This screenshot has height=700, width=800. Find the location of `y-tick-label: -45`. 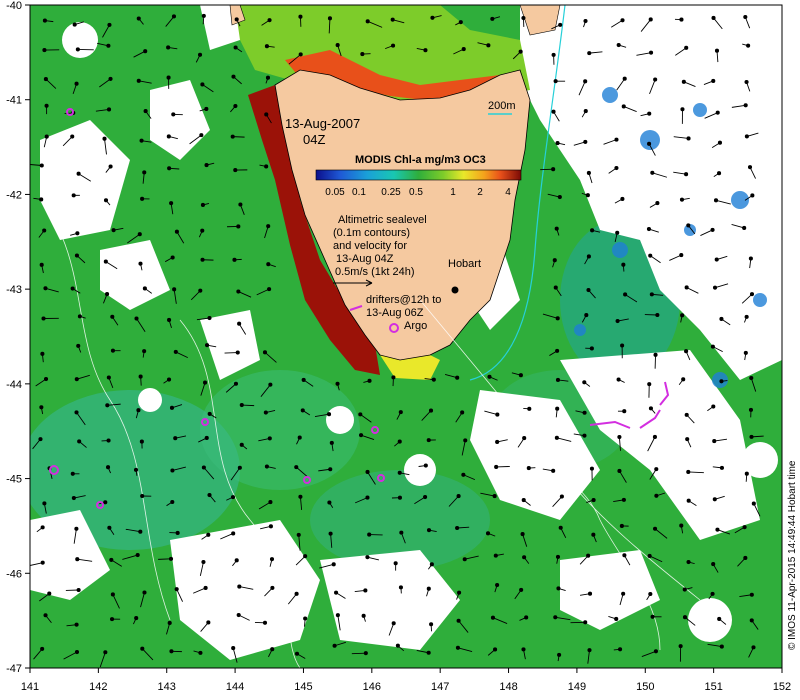

y-tick-label: -45 is located at coordinates (14, 480).